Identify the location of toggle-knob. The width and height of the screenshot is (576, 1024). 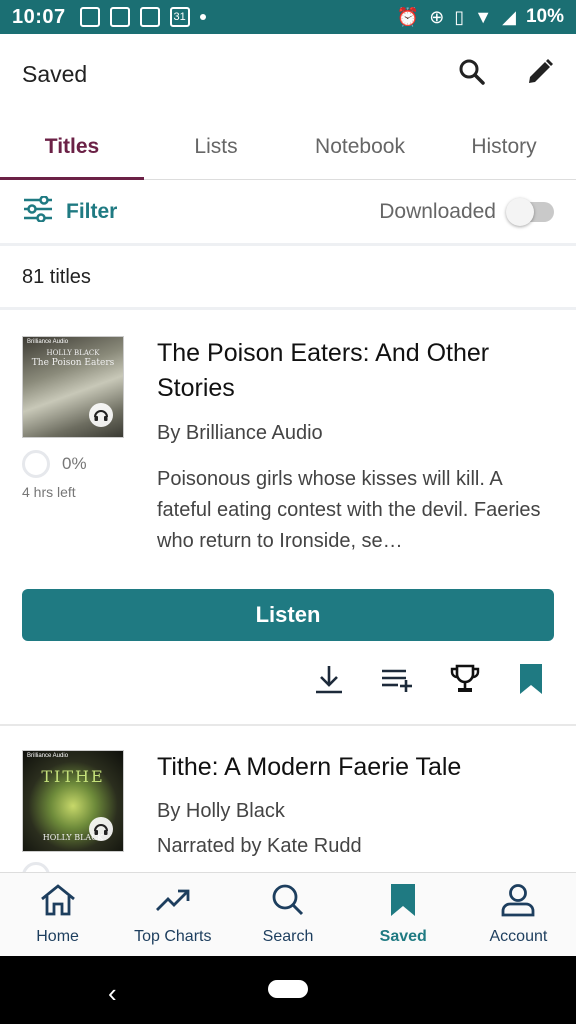
(520, 211).